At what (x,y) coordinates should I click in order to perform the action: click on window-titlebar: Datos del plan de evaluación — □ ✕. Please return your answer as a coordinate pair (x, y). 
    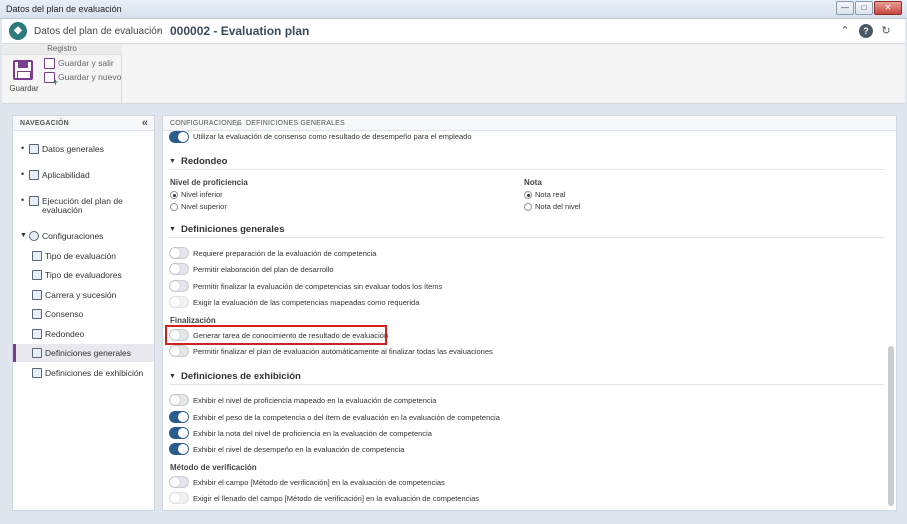
    Looking at the image, I should click on (453, 9).